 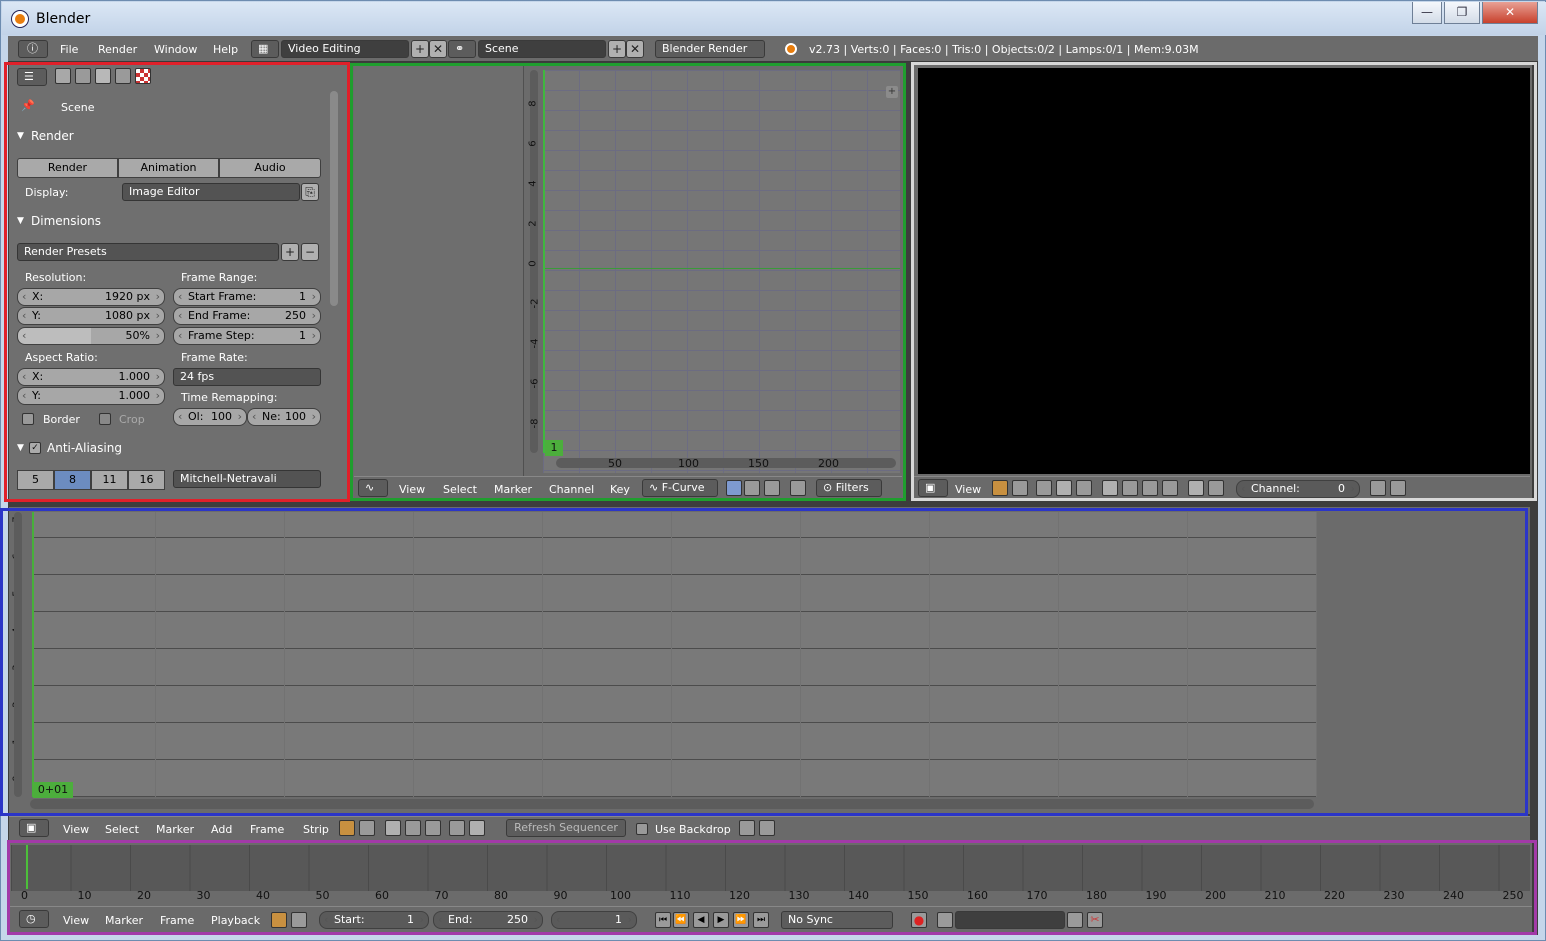 What do you see at coordinates (117, 49) in the screenshot?
I see `menu-render: Render` at bounding box center [117, 49].